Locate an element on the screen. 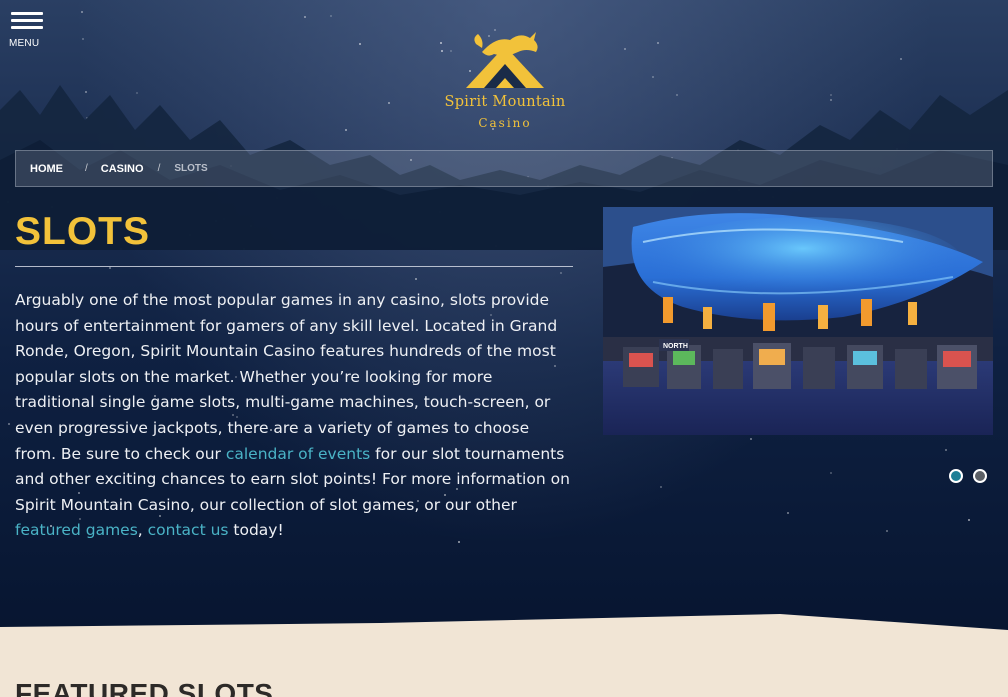  casino-logo: Spirit Mountain Casino is located at coordinates (505, 80).